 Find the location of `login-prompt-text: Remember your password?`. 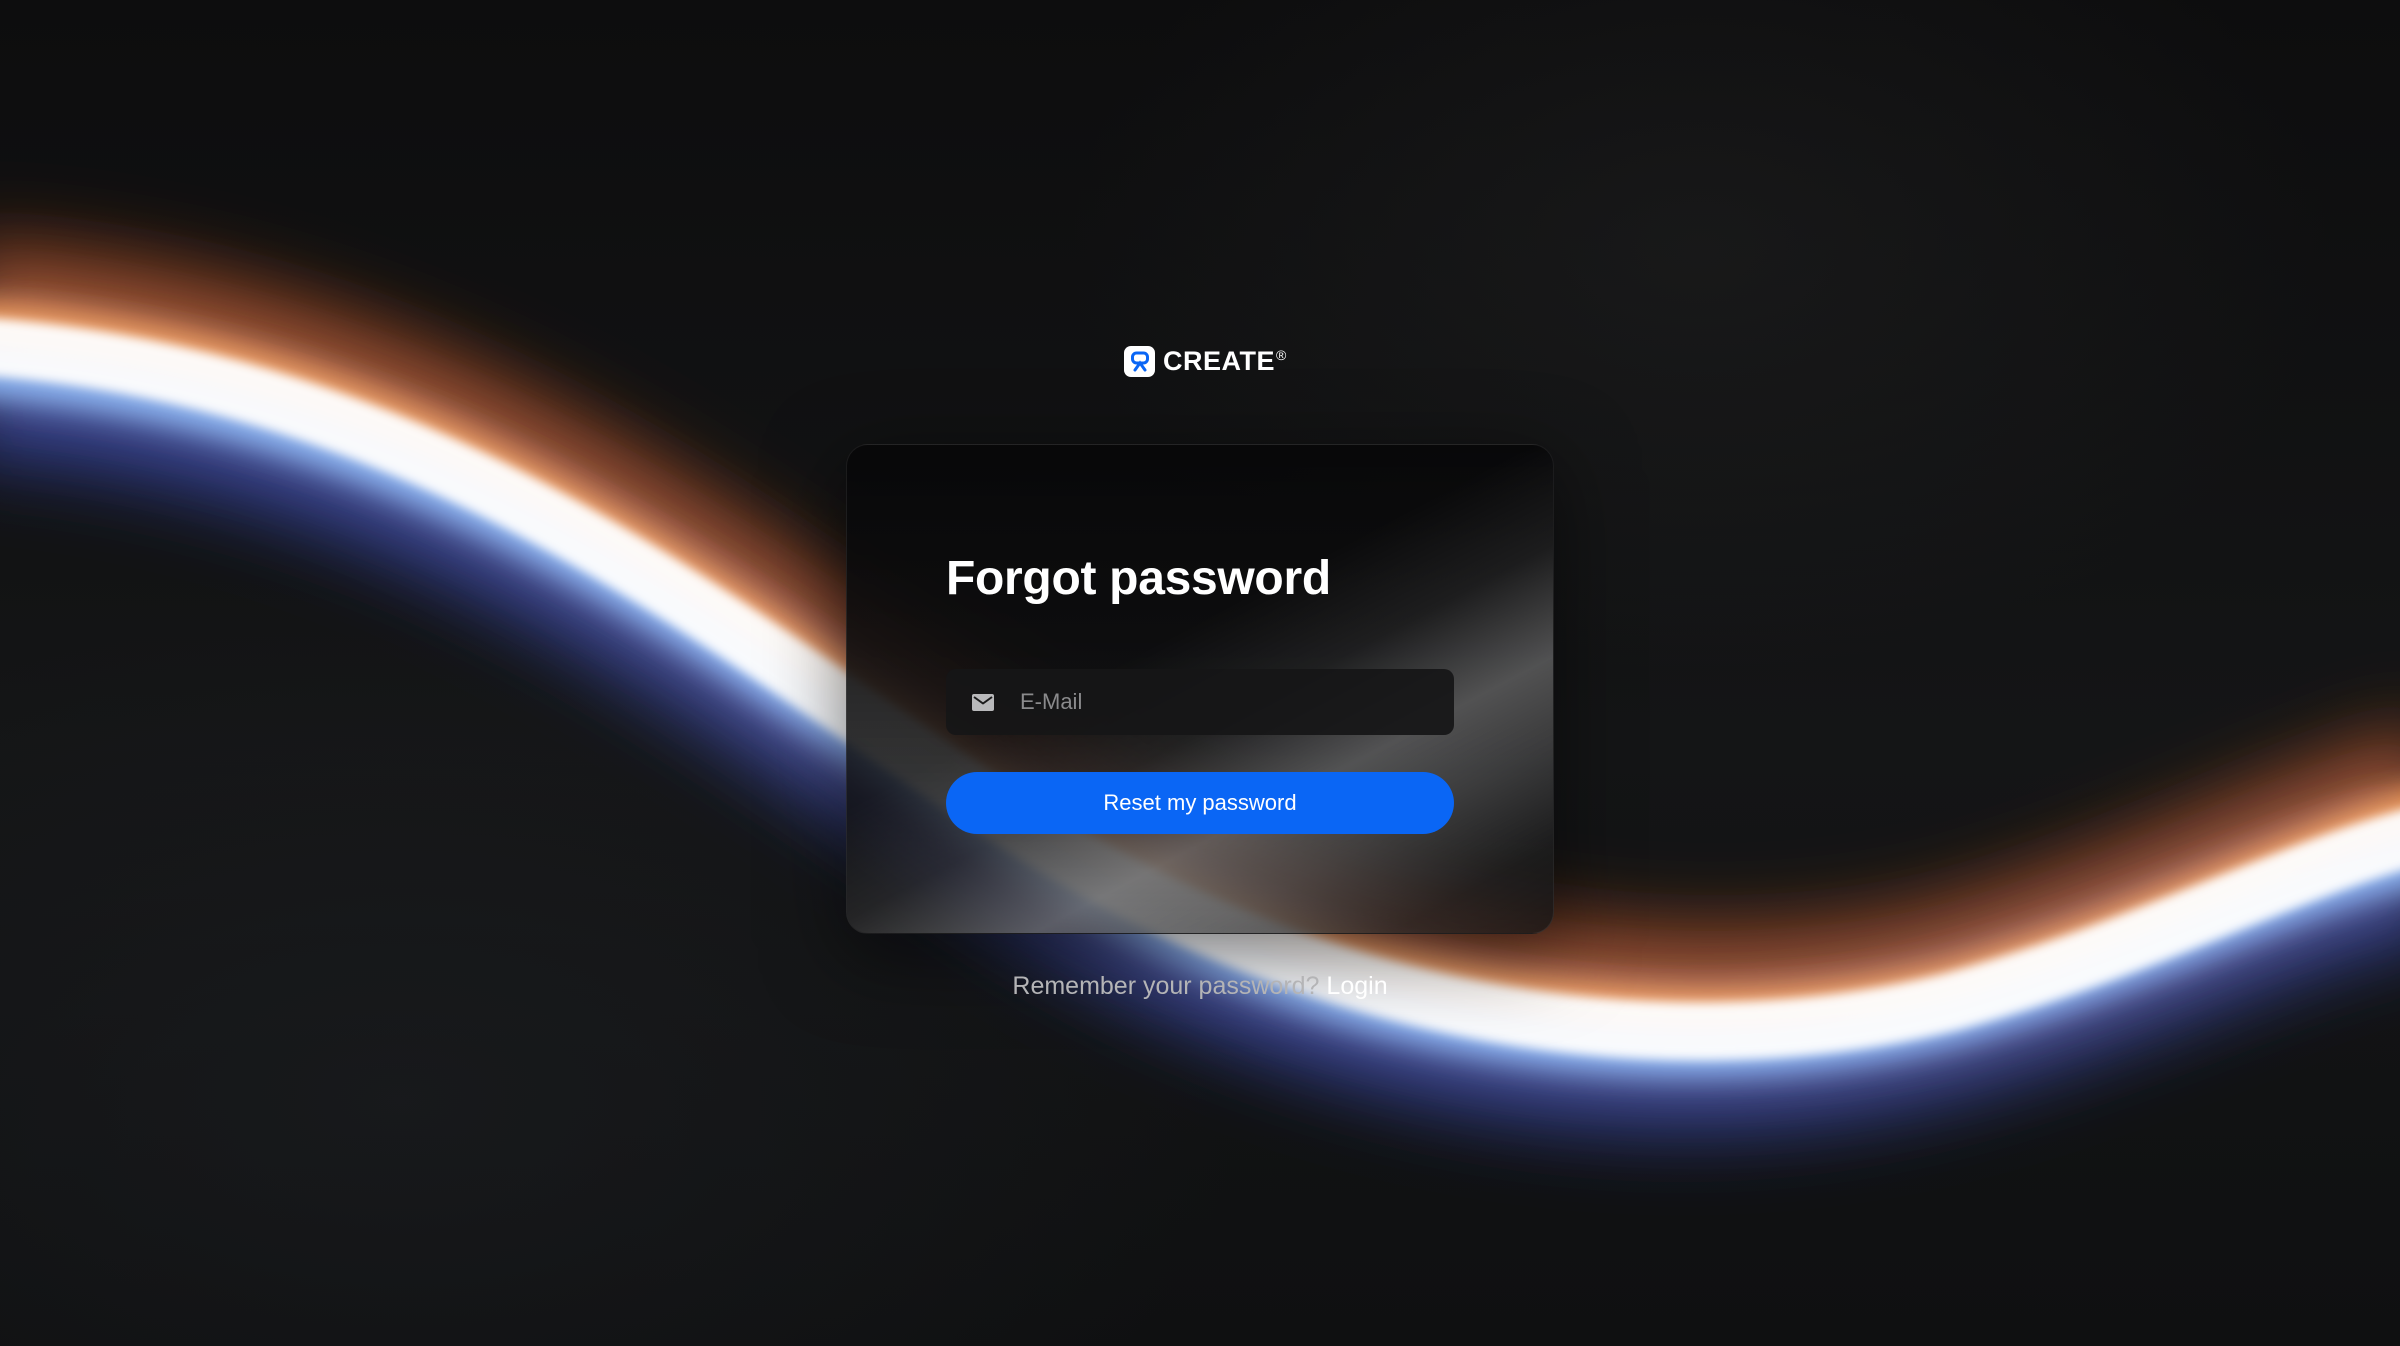

login-prompt-text: Remember your password? is located at coordinates (1166, 986).